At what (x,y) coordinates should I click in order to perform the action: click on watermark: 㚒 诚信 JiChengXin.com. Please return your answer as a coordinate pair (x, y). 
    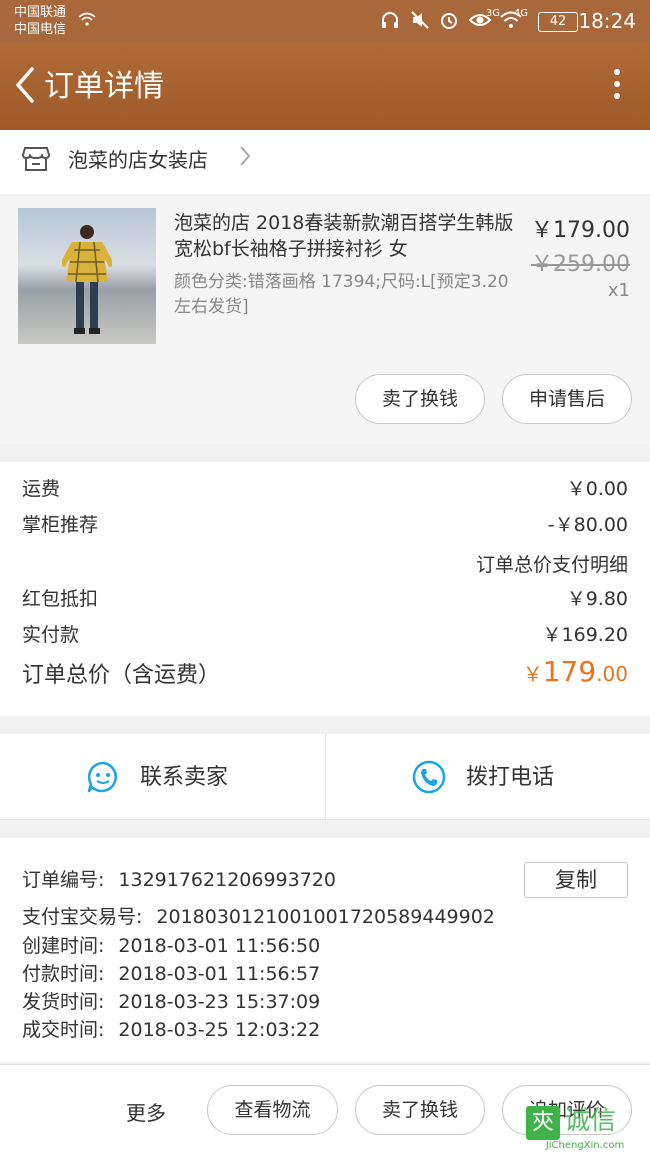
    Looking at the image, I should click on (585, 1128).